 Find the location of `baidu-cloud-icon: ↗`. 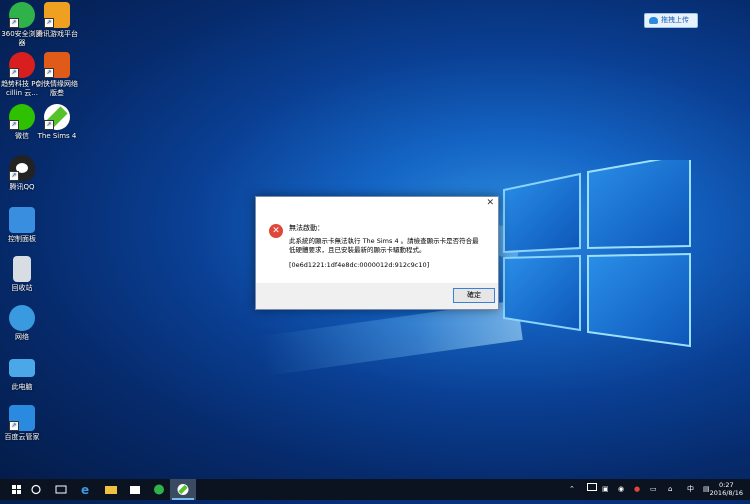

baidu-cloud-icon: ↗ is located at coordinates (22, 418).